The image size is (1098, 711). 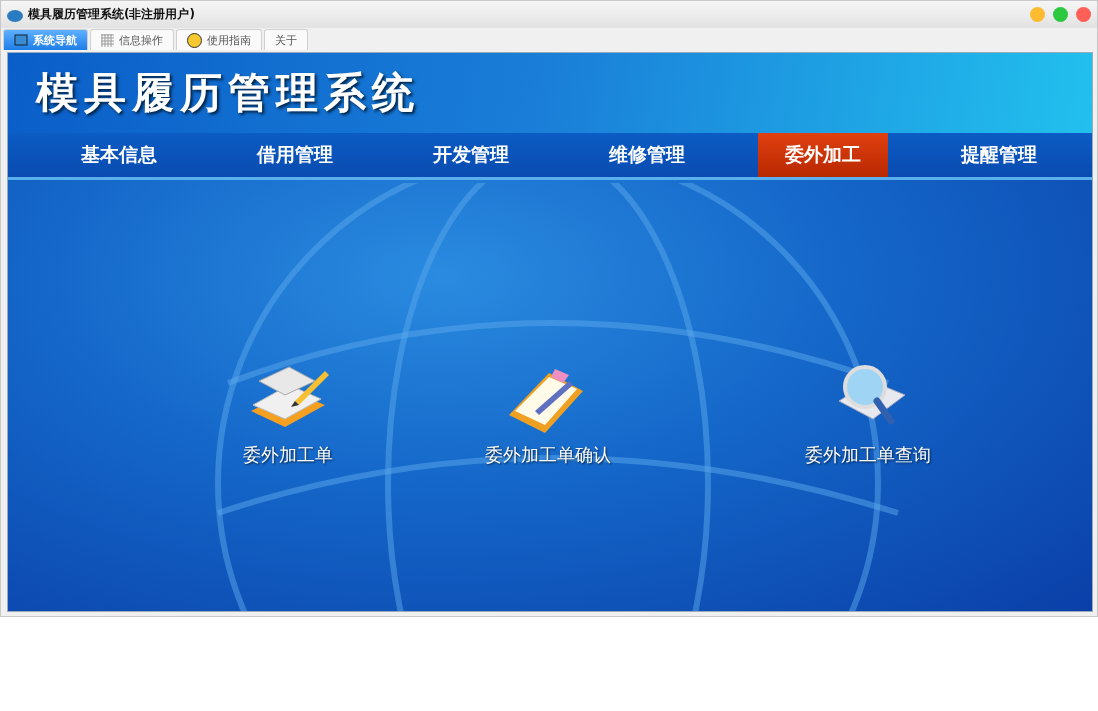 I want to click on nav-tab: 基本信息, so click(x=119, y=155).